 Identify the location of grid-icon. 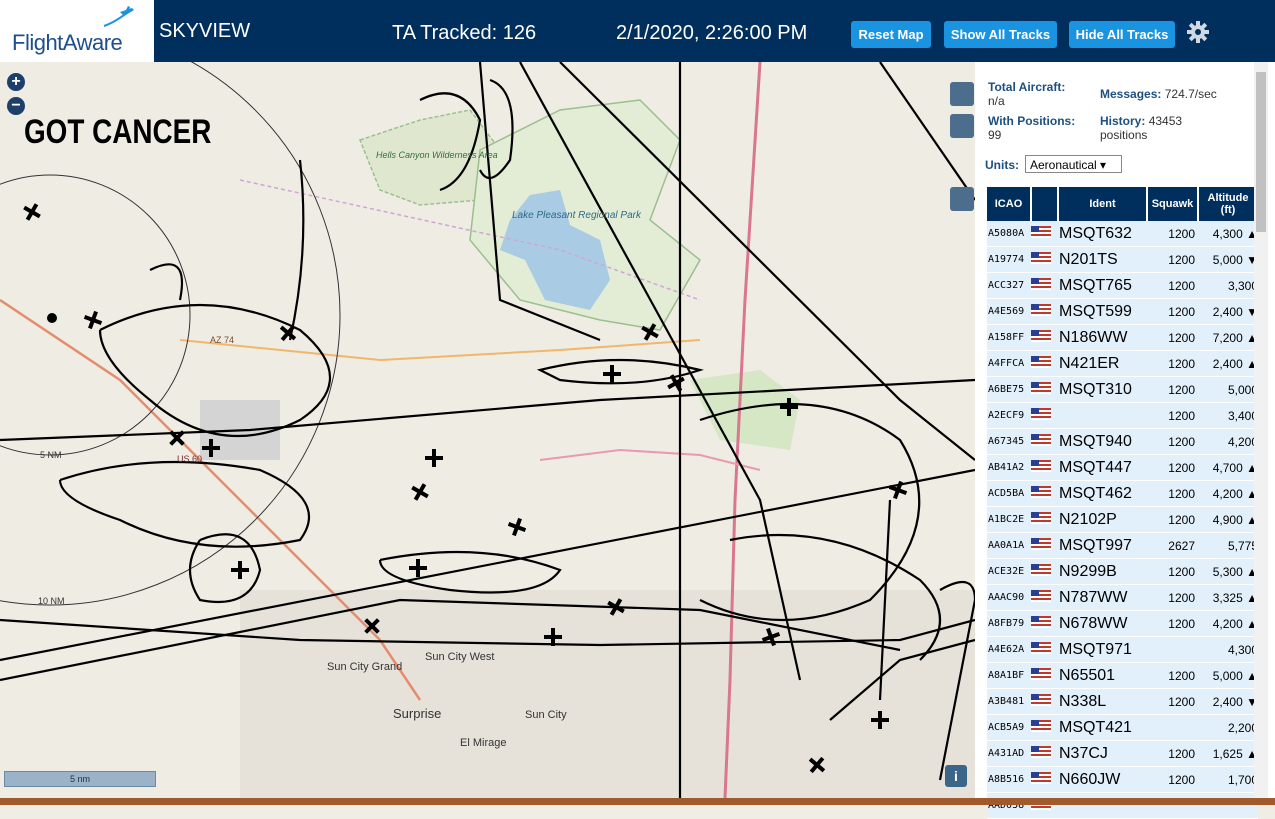
(962, 126).